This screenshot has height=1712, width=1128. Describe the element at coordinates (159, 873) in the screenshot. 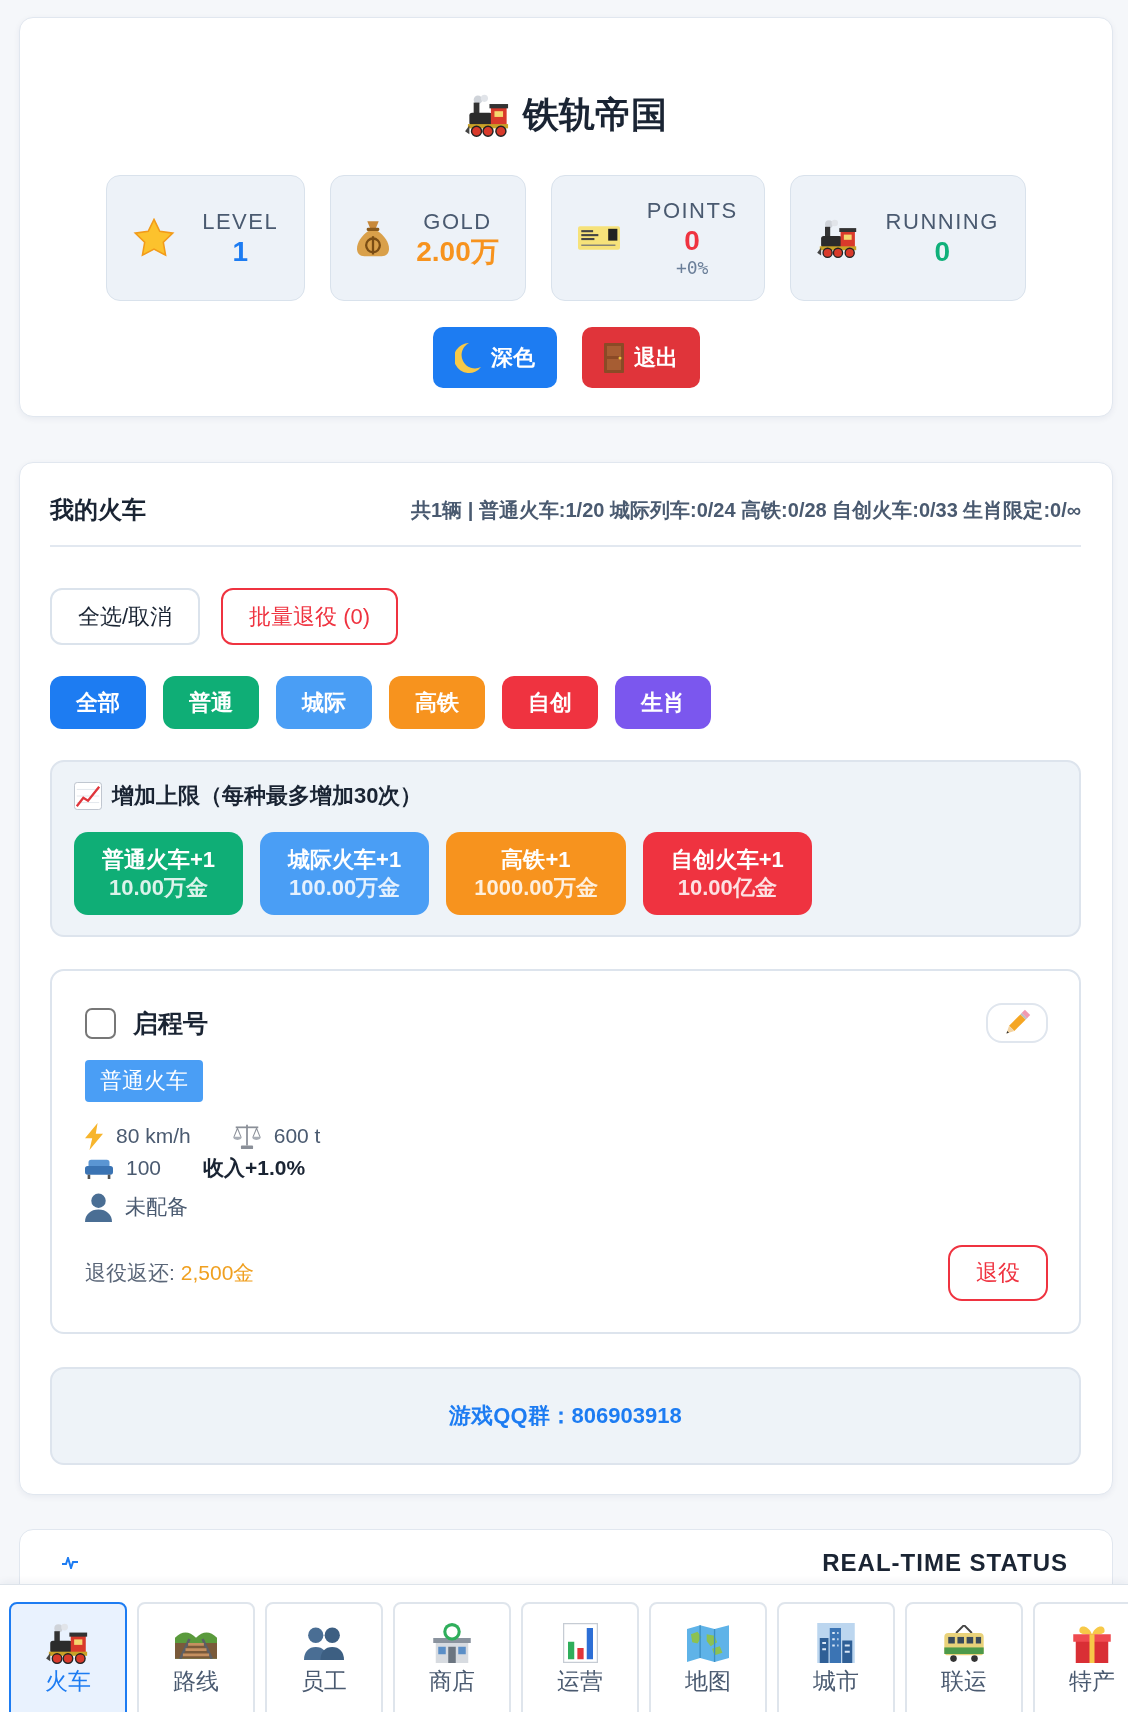

I see `upgrade-button: 普通火车+1 10.00万金` at that location.